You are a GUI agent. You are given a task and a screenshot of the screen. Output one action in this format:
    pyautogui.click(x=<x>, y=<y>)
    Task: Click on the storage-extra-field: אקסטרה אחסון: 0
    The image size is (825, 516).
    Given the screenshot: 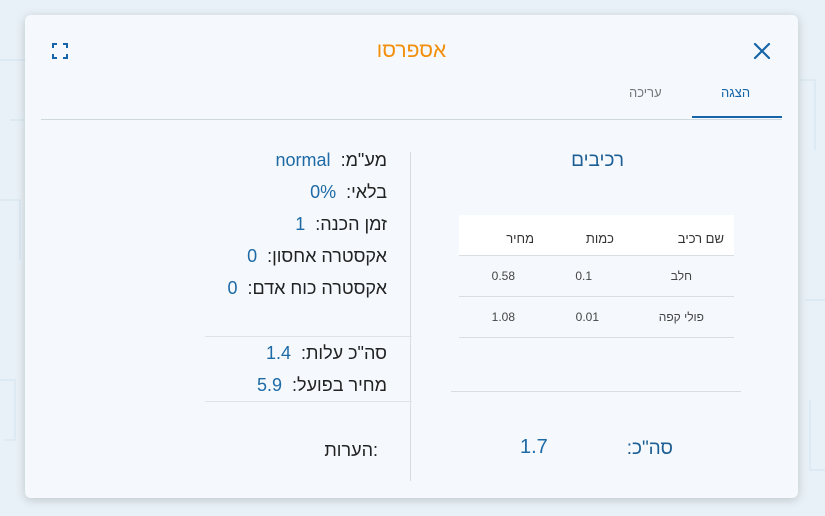 What is the action you would take?
    pyautogui.click(x=317, y=258)
    